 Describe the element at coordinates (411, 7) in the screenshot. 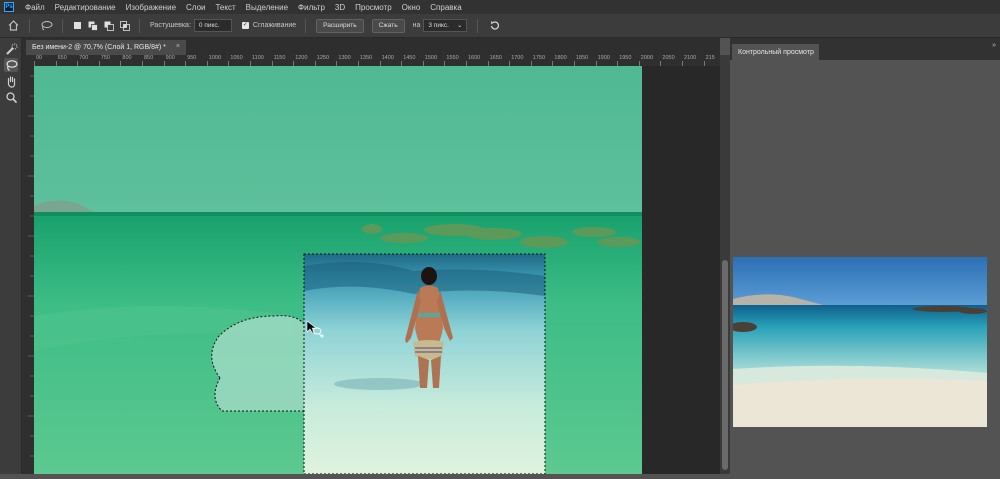

I see `menu-window: Окно` at that location.